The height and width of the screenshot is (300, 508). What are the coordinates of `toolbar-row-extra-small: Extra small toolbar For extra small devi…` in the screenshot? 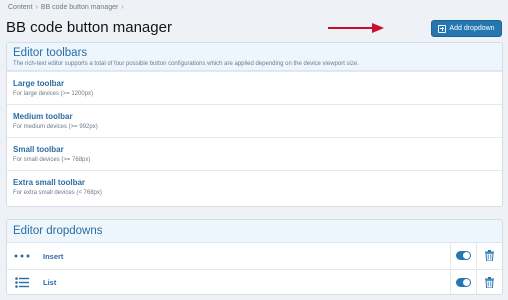 It's located at (254, 186).